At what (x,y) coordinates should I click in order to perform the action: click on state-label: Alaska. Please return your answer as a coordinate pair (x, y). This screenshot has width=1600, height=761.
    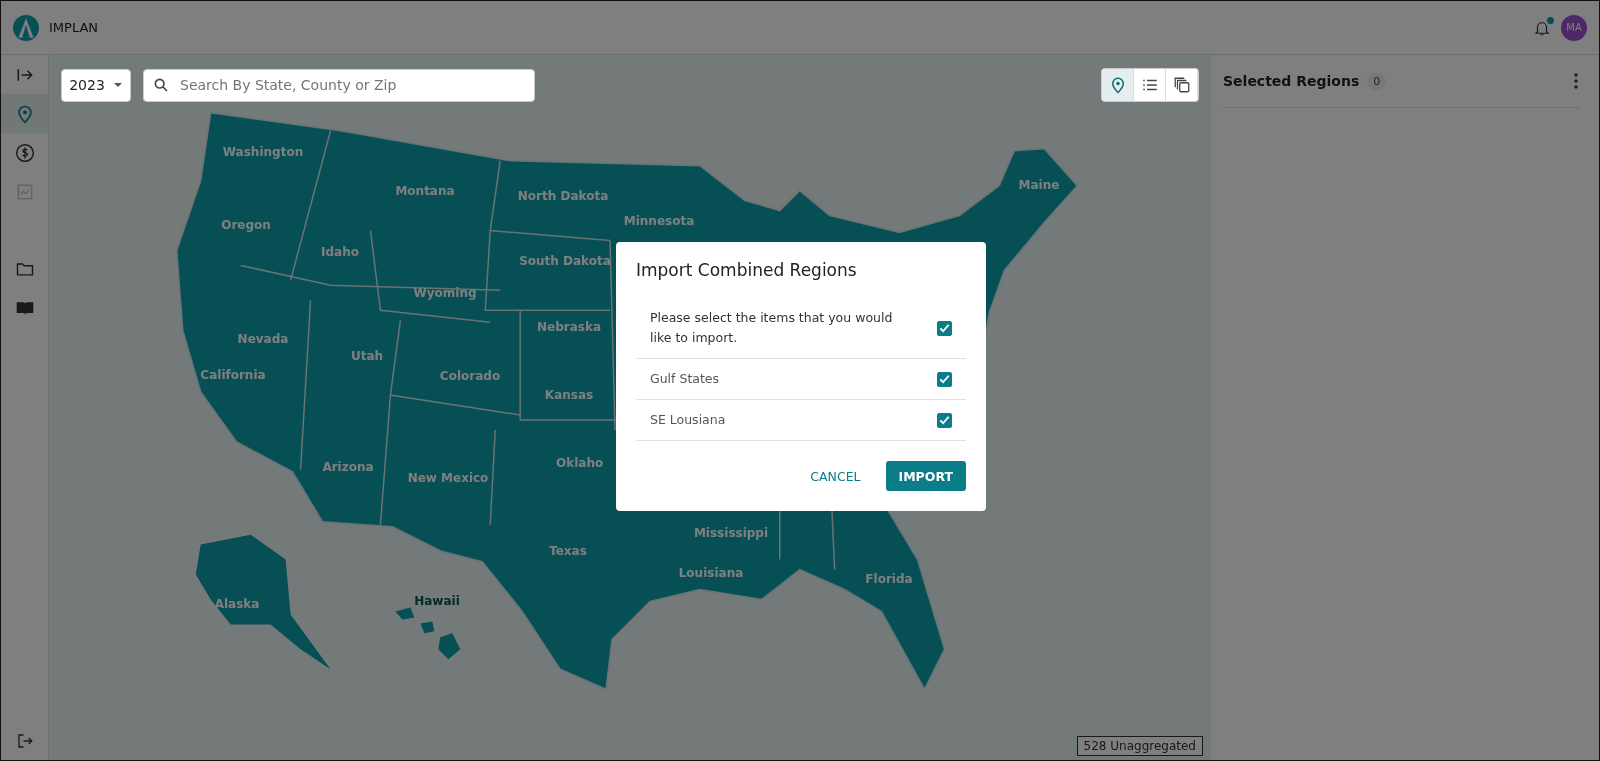
    Looking at the image, I should click on (237, 604).